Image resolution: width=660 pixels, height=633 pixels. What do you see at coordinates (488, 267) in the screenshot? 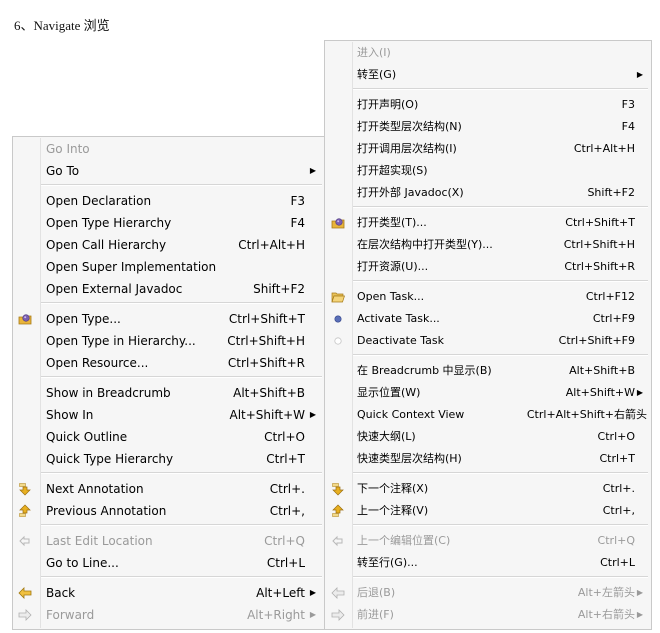
I see `menu-item-open-resource: 打开资源(U)... Ctrl+Shift+R` at bounding box center [488, 267].